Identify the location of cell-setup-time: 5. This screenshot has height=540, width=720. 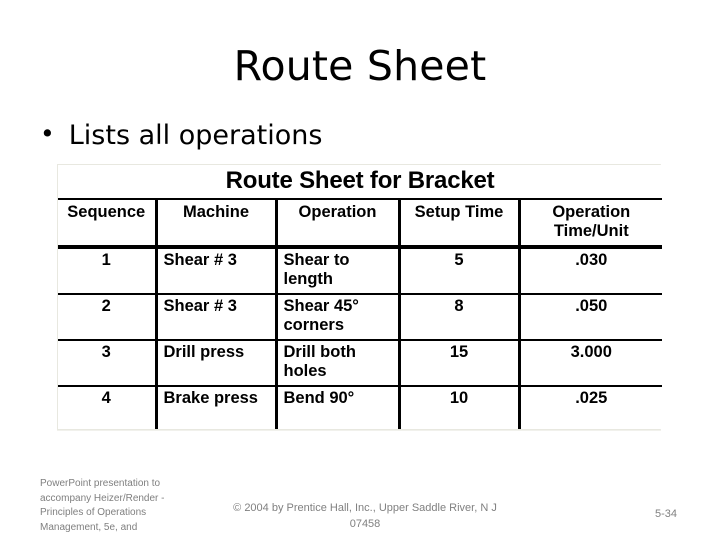
(460, 271).